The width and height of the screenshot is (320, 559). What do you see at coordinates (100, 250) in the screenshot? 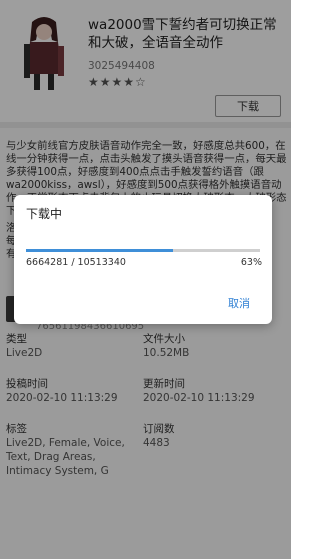
I see `progress-fill` at bounding box center [100, 250].